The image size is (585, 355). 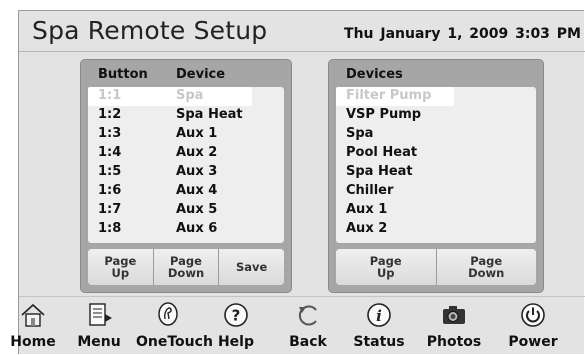 What do you see at coordinates (197, 209) in the screenshot?
I see `device-name: Aux 5` at bounding box center [197, 209].